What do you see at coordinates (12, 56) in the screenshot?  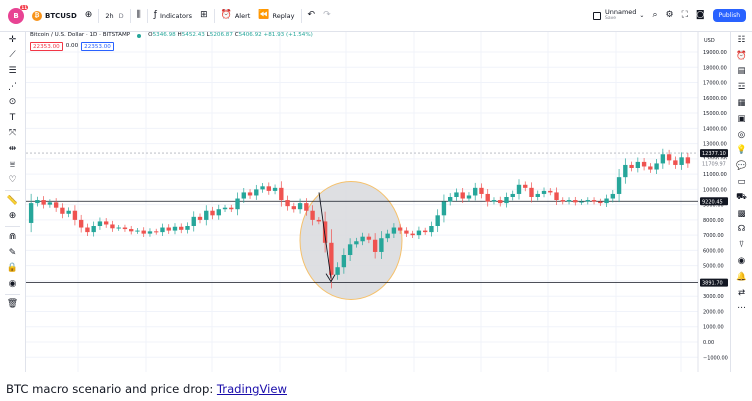 I see `trend-line-tool: ⟋` at bounding box center [12, 56].